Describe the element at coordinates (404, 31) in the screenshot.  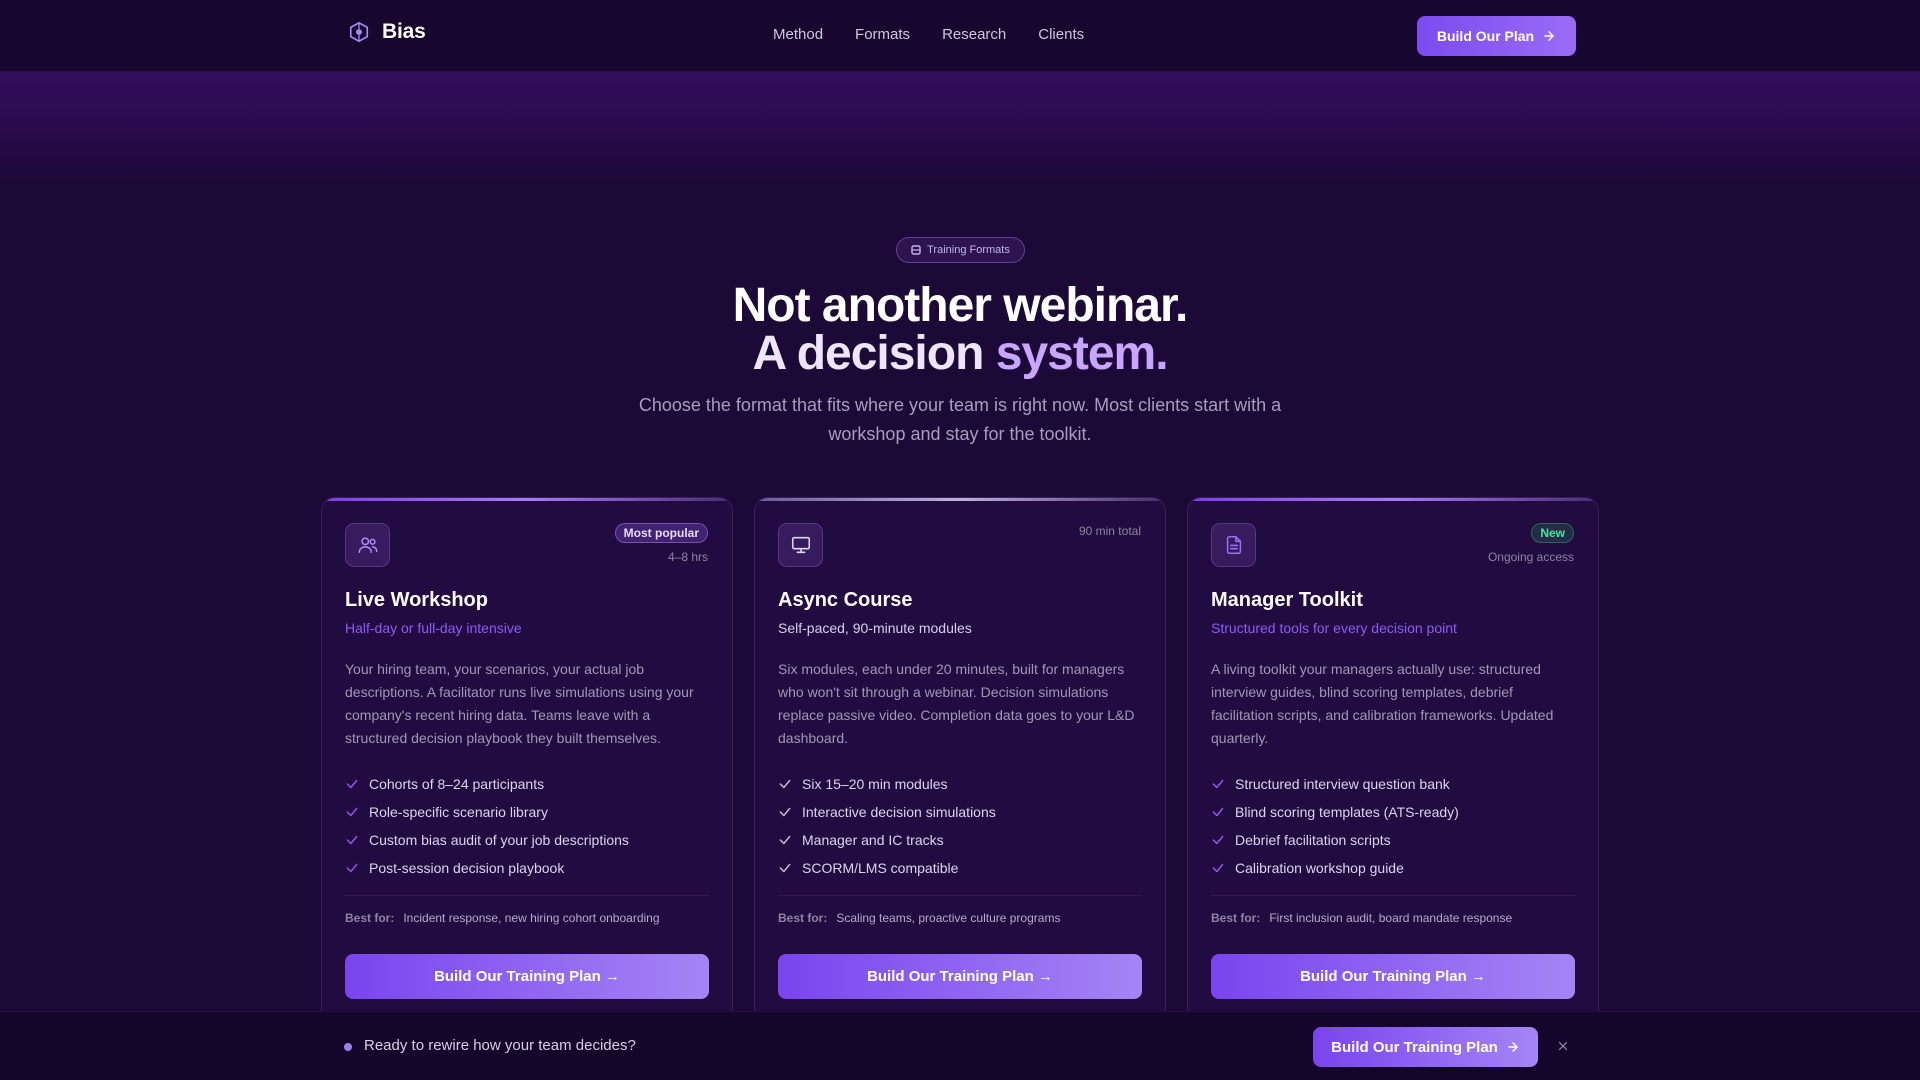
I see `brand-name: Bias` at that location.